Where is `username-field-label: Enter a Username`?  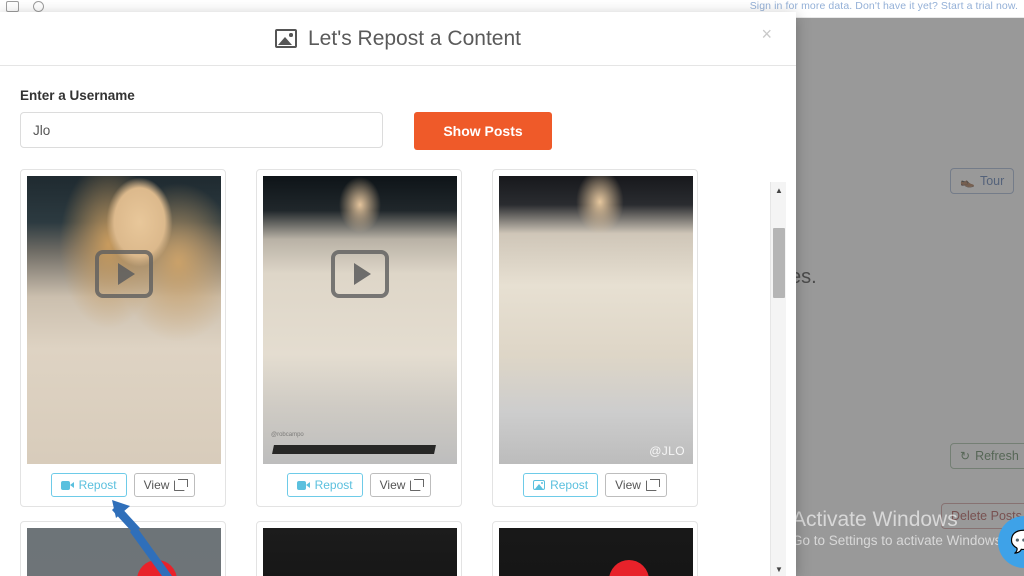 username-field-label: Enter a Username is located at coordinates (77, 95).